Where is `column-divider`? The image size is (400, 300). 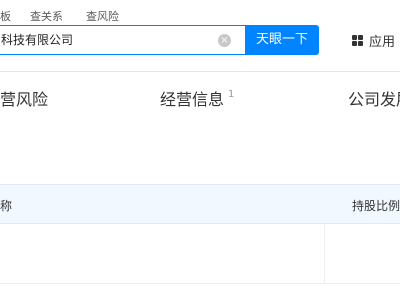 column-divider is located at coordinates (324, 253).